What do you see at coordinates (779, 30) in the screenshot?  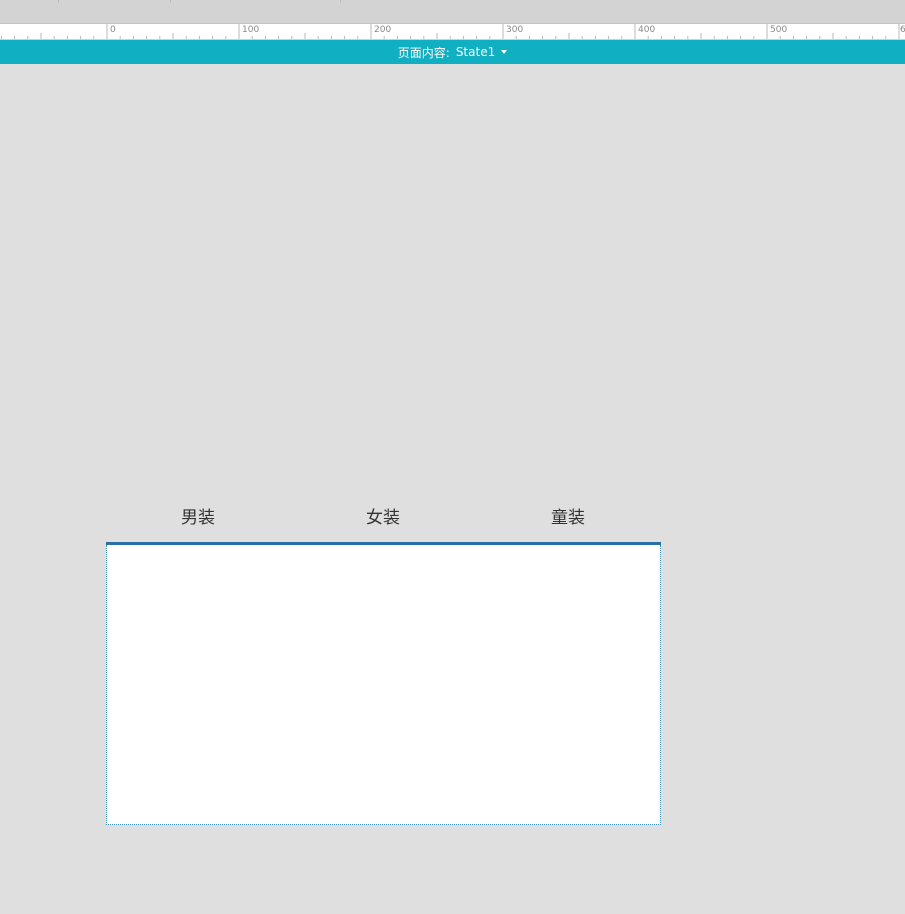 I see `ruler-label-500: 500` at bounding box center [779, 30].